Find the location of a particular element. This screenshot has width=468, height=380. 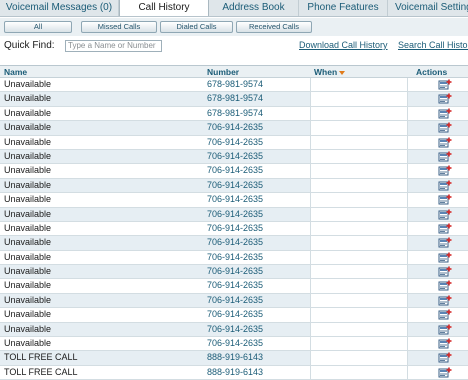

row-name: TOLL FREE CALL is located at coordinates (41, 357).